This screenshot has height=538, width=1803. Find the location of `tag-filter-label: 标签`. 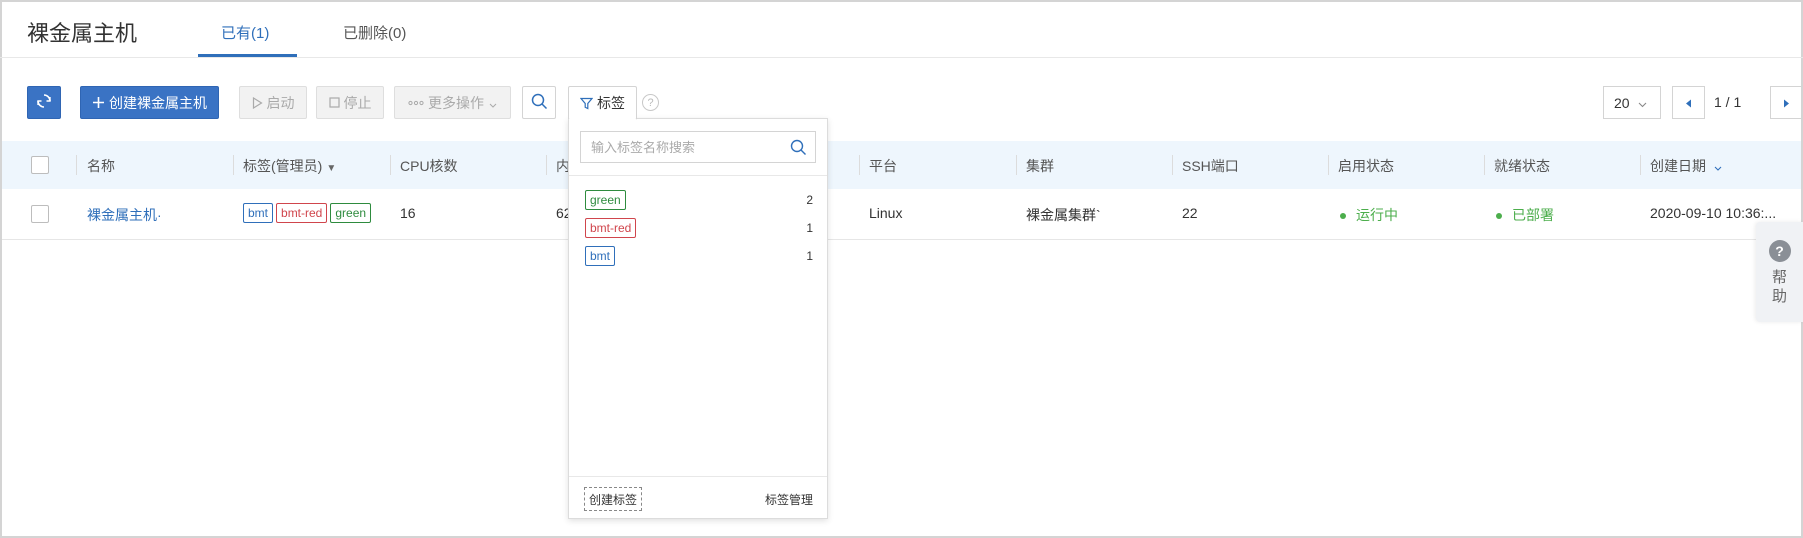

tag-filter-label: 标签 is located at coordinates (611, 103).